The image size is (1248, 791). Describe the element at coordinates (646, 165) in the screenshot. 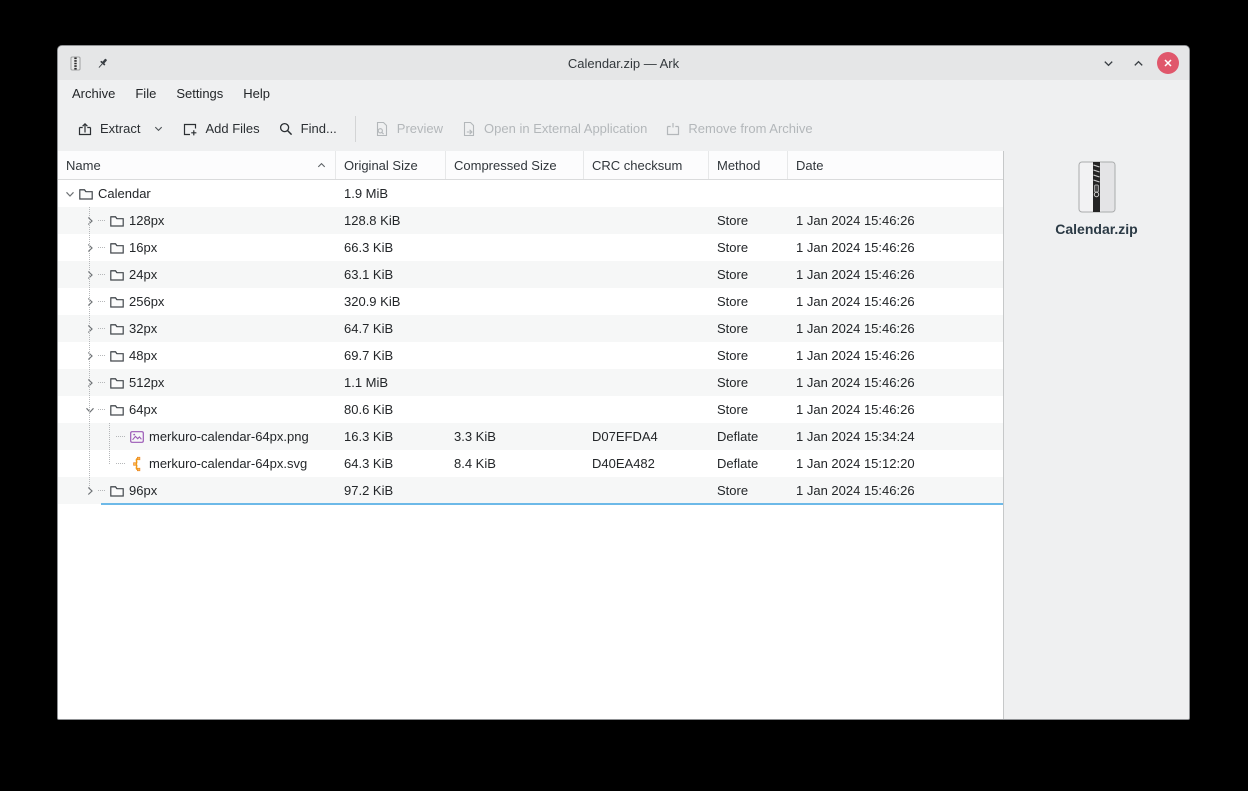

I see `column-header-crc: CRC checksum` at that location.